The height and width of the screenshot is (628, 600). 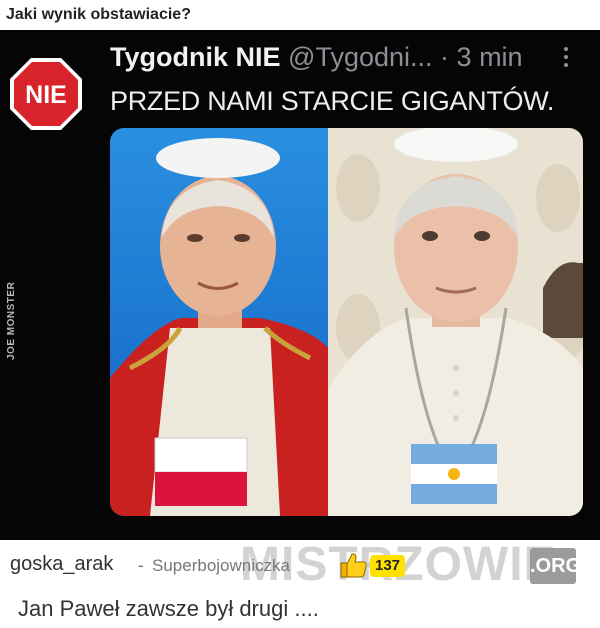 What do you see at coordinates (98, 14) in the screenshot?
I see `post-title: Jaki wynik obstawiacie?` at bounding box center [98, 14].